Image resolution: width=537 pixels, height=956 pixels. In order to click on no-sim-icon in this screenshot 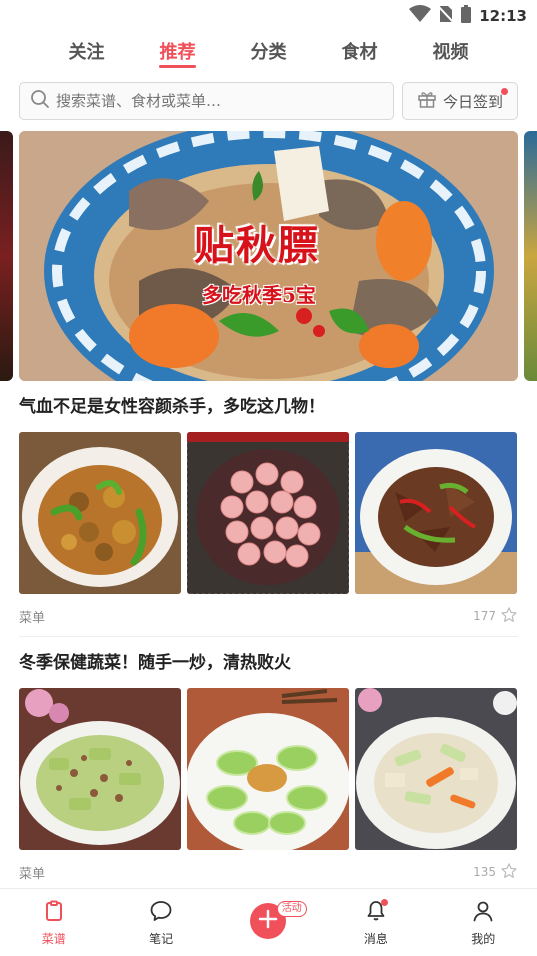, I will do `click(446, 16)`.